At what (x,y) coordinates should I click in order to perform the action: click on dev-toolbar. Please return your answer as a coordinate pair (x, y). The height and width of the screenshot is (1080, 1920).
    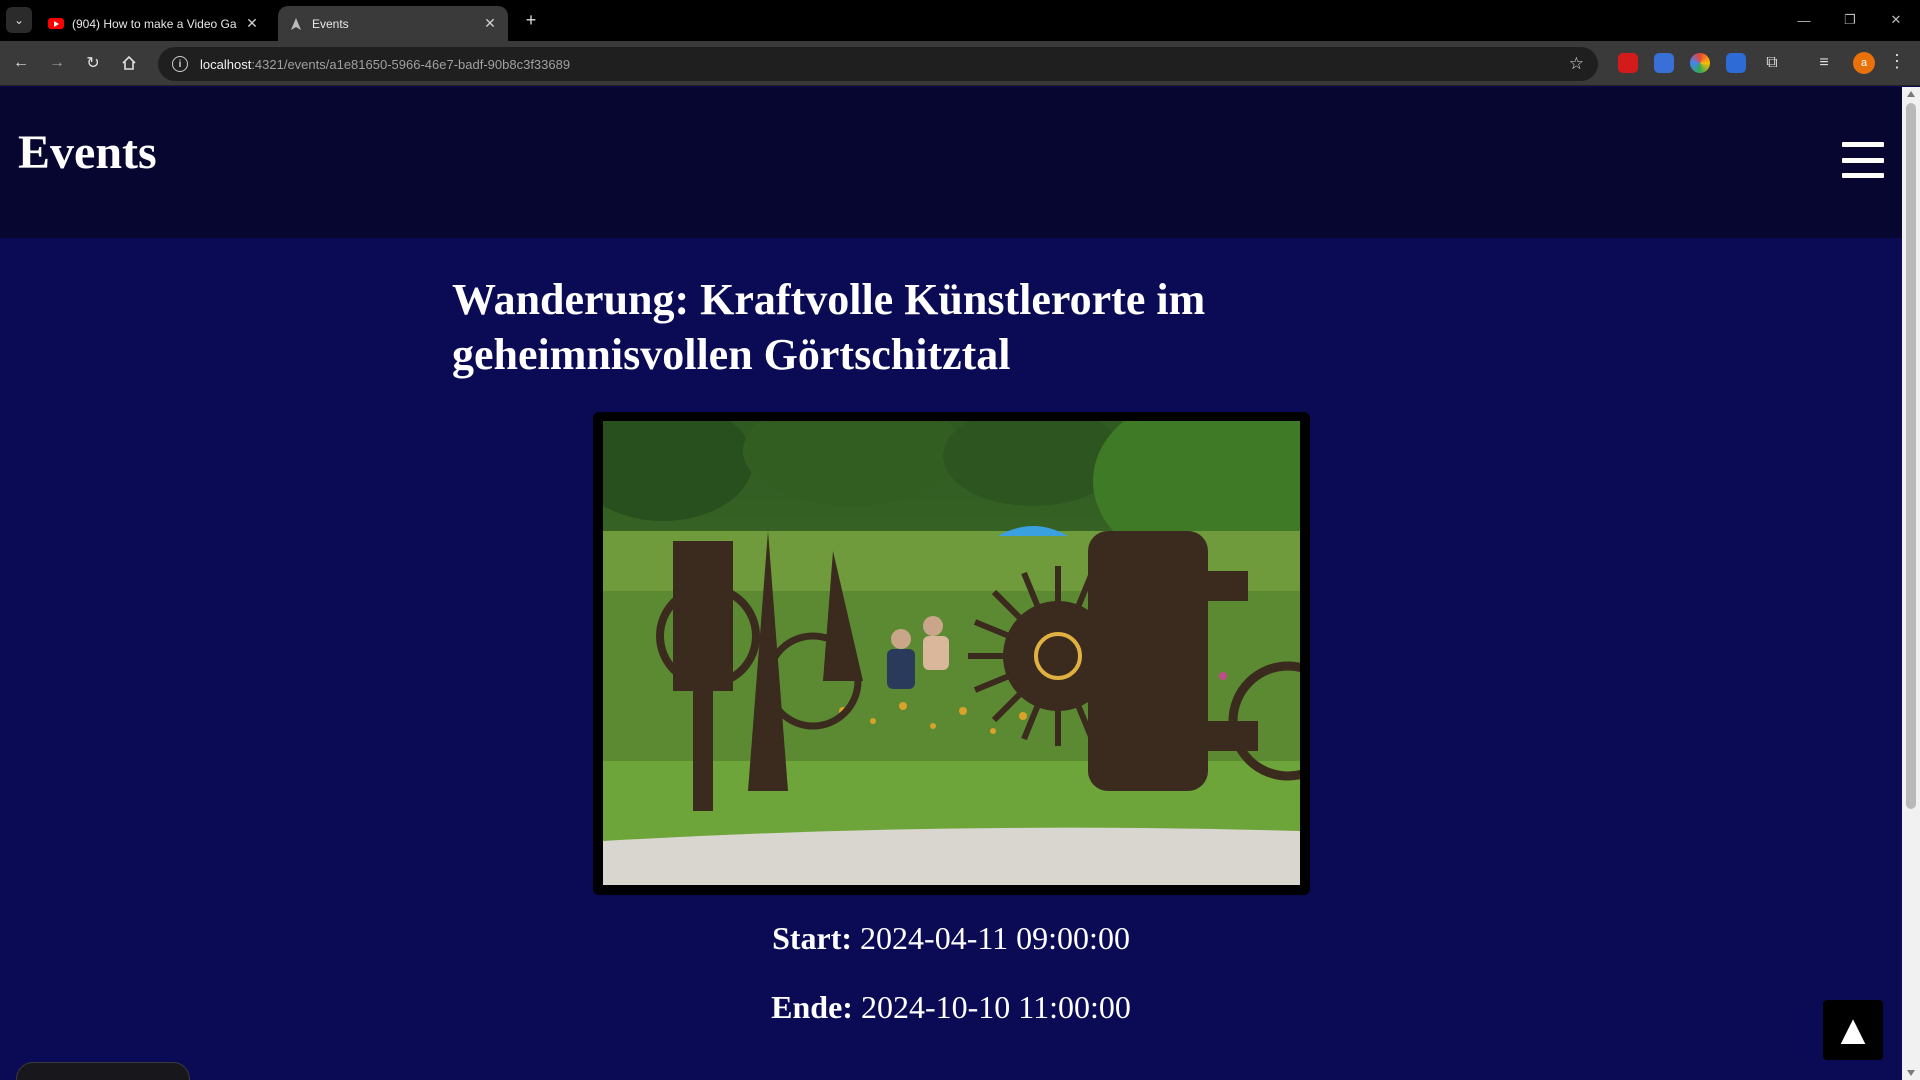
    Looking at the image, I should click on (103, 1071).